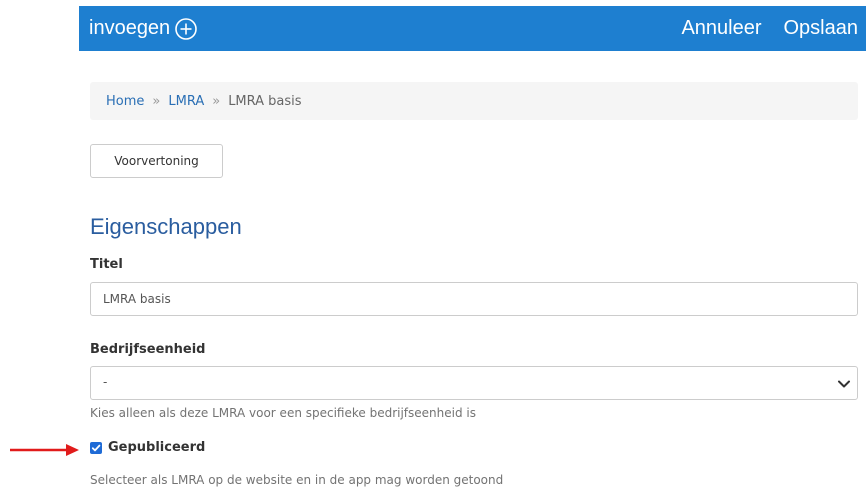 This screenshot has width=866, height=493. I want to click on business-unit-label: Bedrijfseenheid, so click(148, 349).